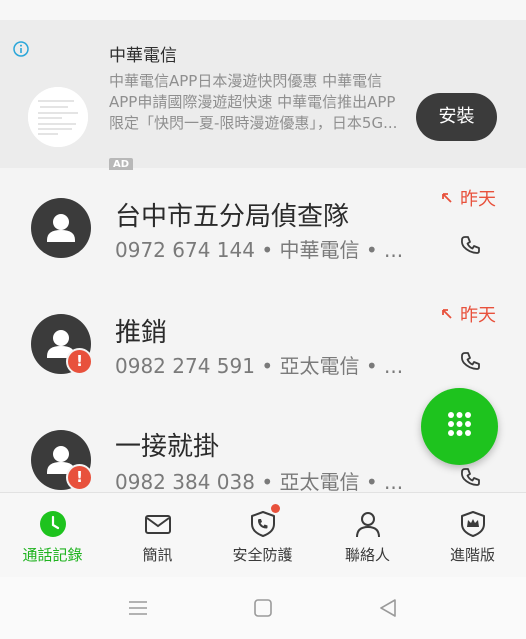  I want to click on notification-dot, so click(275, 508).